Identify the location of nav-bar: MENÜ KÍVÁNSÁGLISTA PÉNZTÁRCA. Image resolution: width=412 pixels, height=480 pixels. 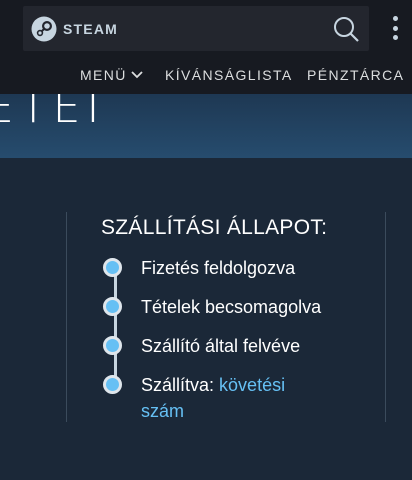
(206, 75).